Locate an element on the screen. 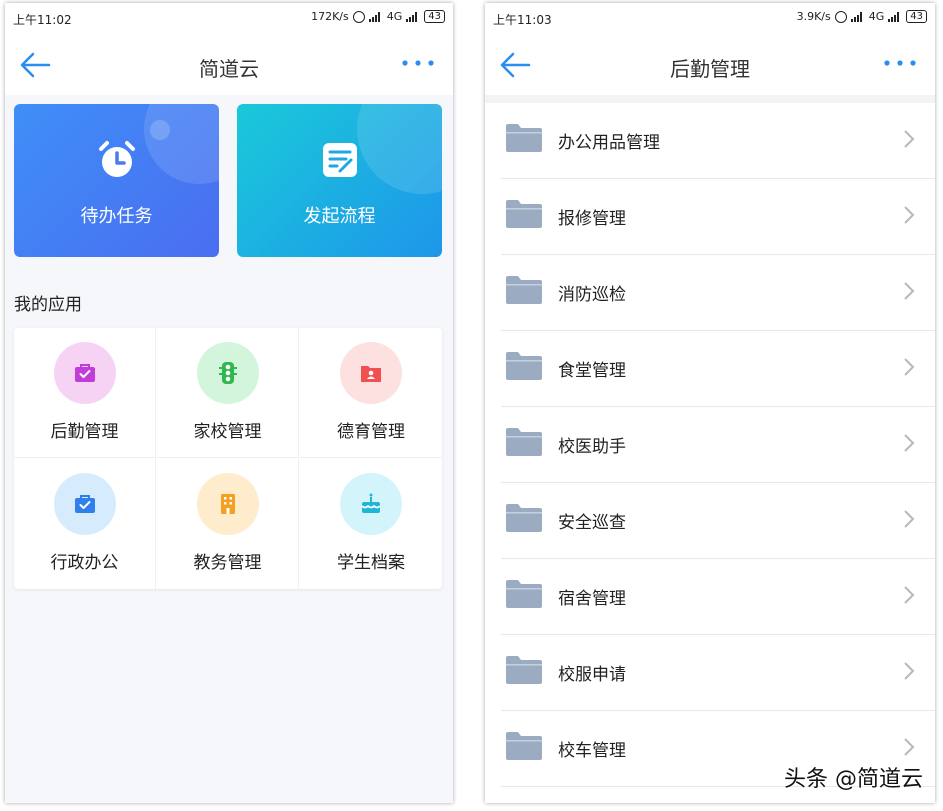 This screenshot has height=811, width=943. start-process-card: 发起流程 is located at coordinates (339, 180).